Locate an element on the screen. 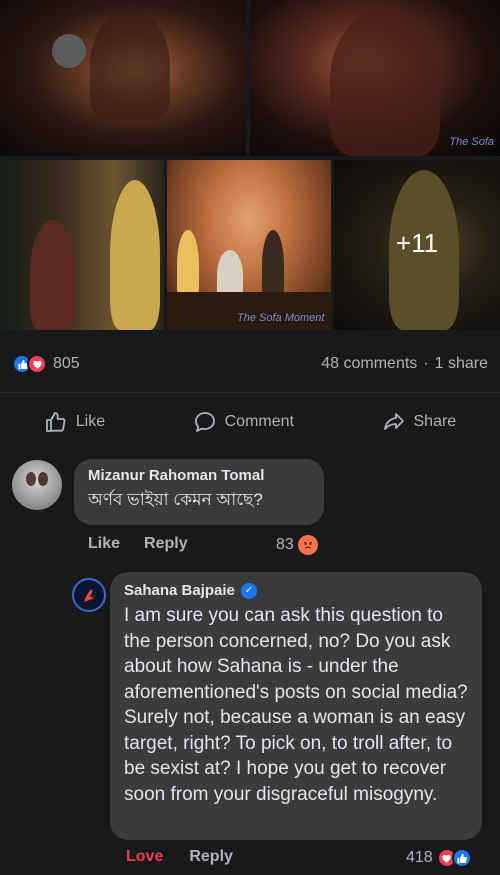 This screenshot has width=500, height=875. comment-love-button: Love is located at coordinates (144, 857).